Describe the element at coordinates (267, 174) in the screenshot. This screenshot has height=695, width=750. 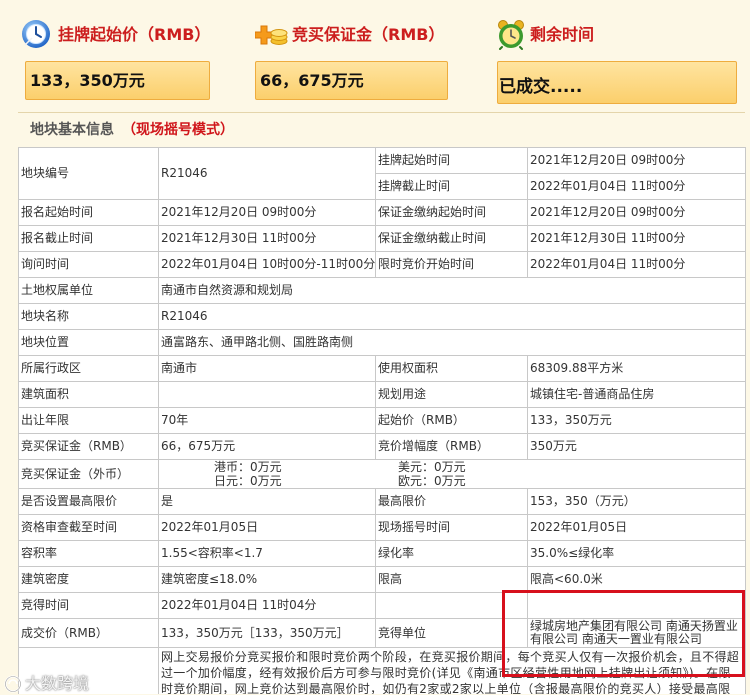
I see `parcel-code-value: R21046` at that location.